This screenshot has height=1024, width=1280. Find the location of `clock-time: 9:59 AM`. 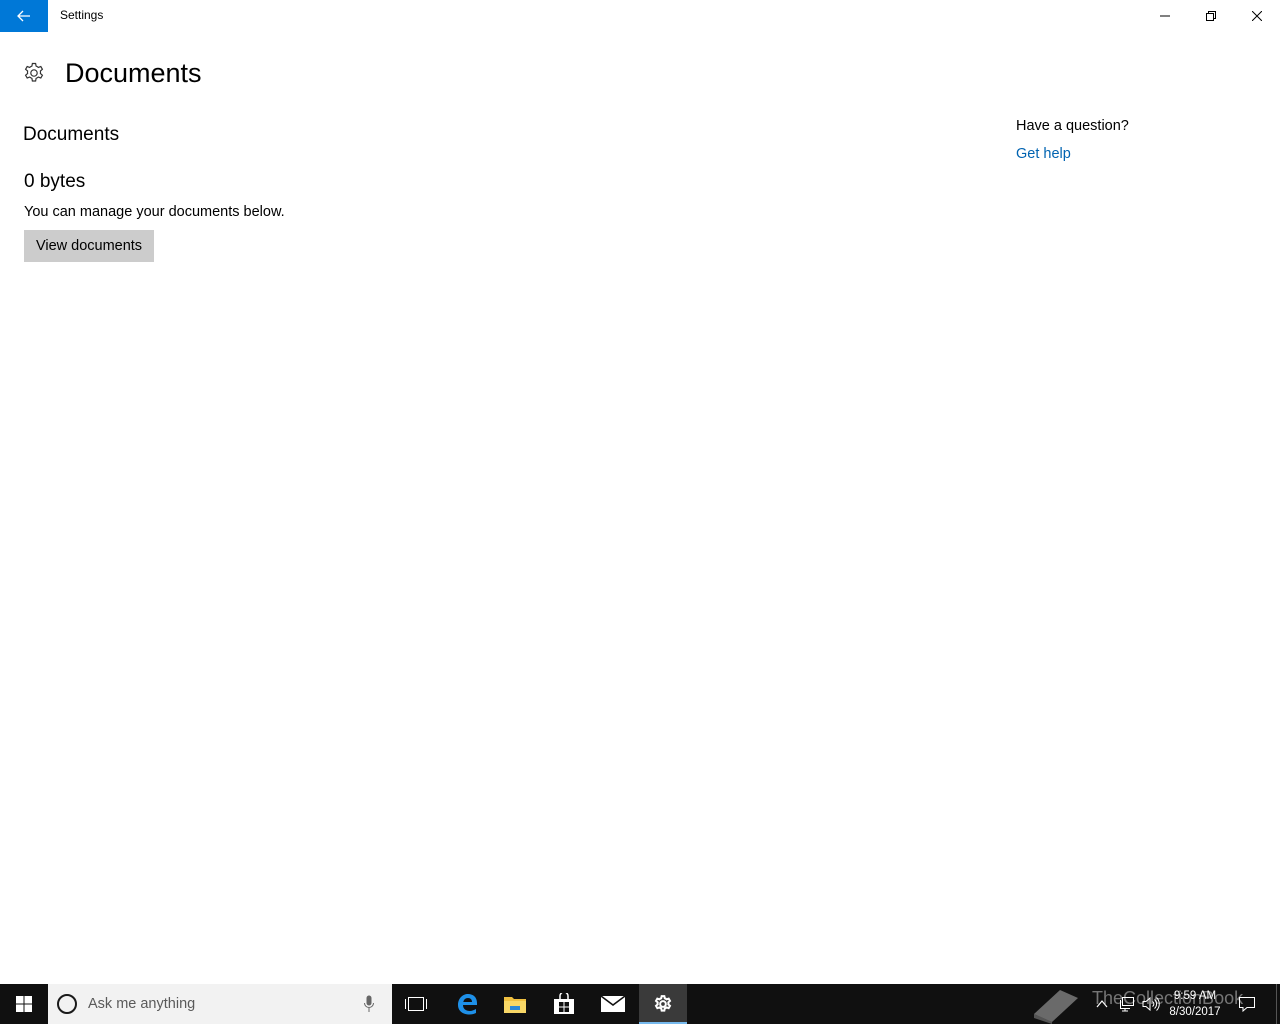

clock-time: 9:59 AM is located at coordinates (1195, 996).